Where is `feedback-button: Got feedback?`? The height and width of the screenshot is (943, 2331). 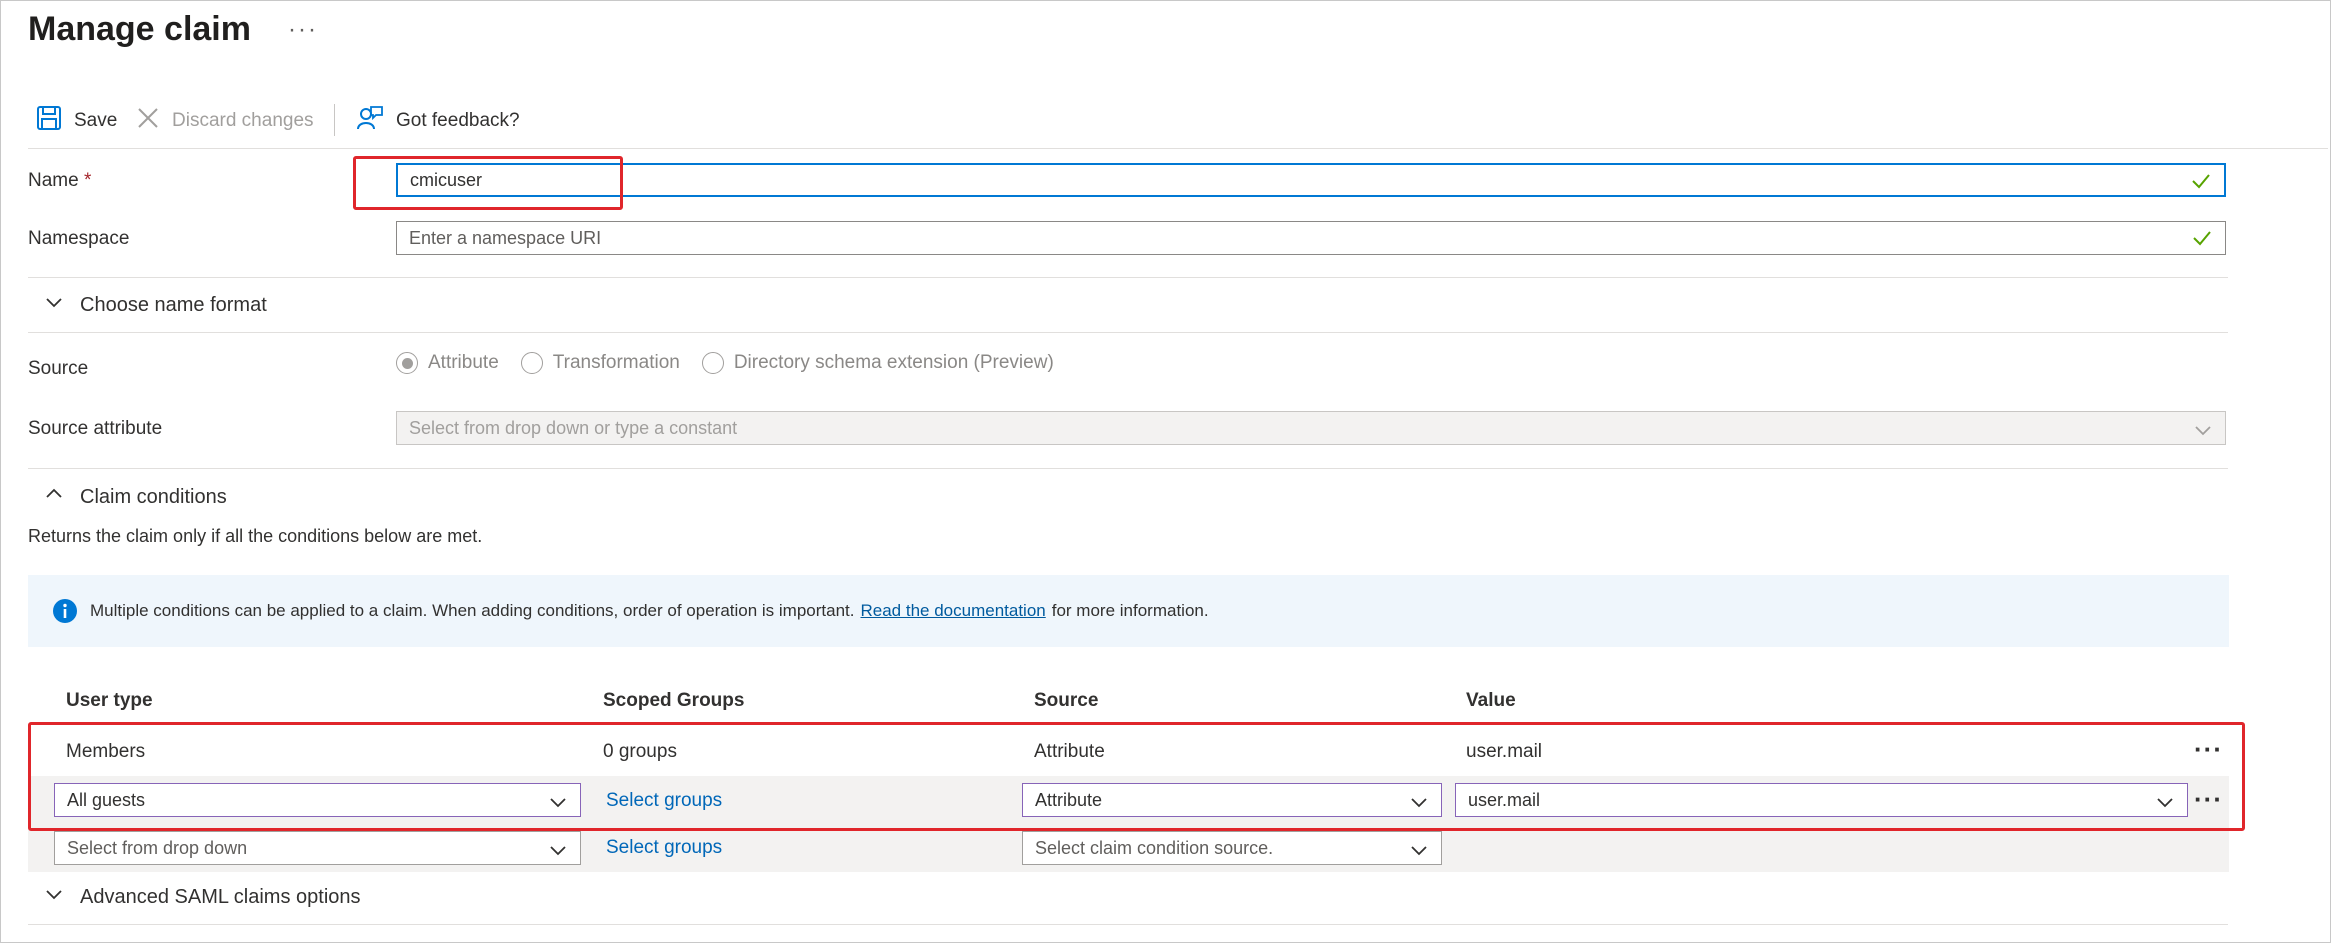 feedback-button: Got feedback? is located at coordinates (438, 121).